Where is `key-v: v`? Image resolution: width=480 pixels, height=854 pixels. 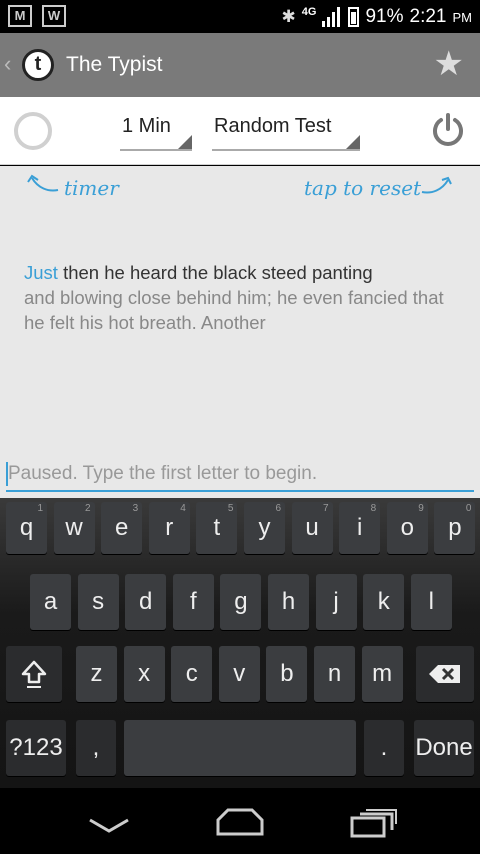 key-v: v is located at coordinates (239, 674).